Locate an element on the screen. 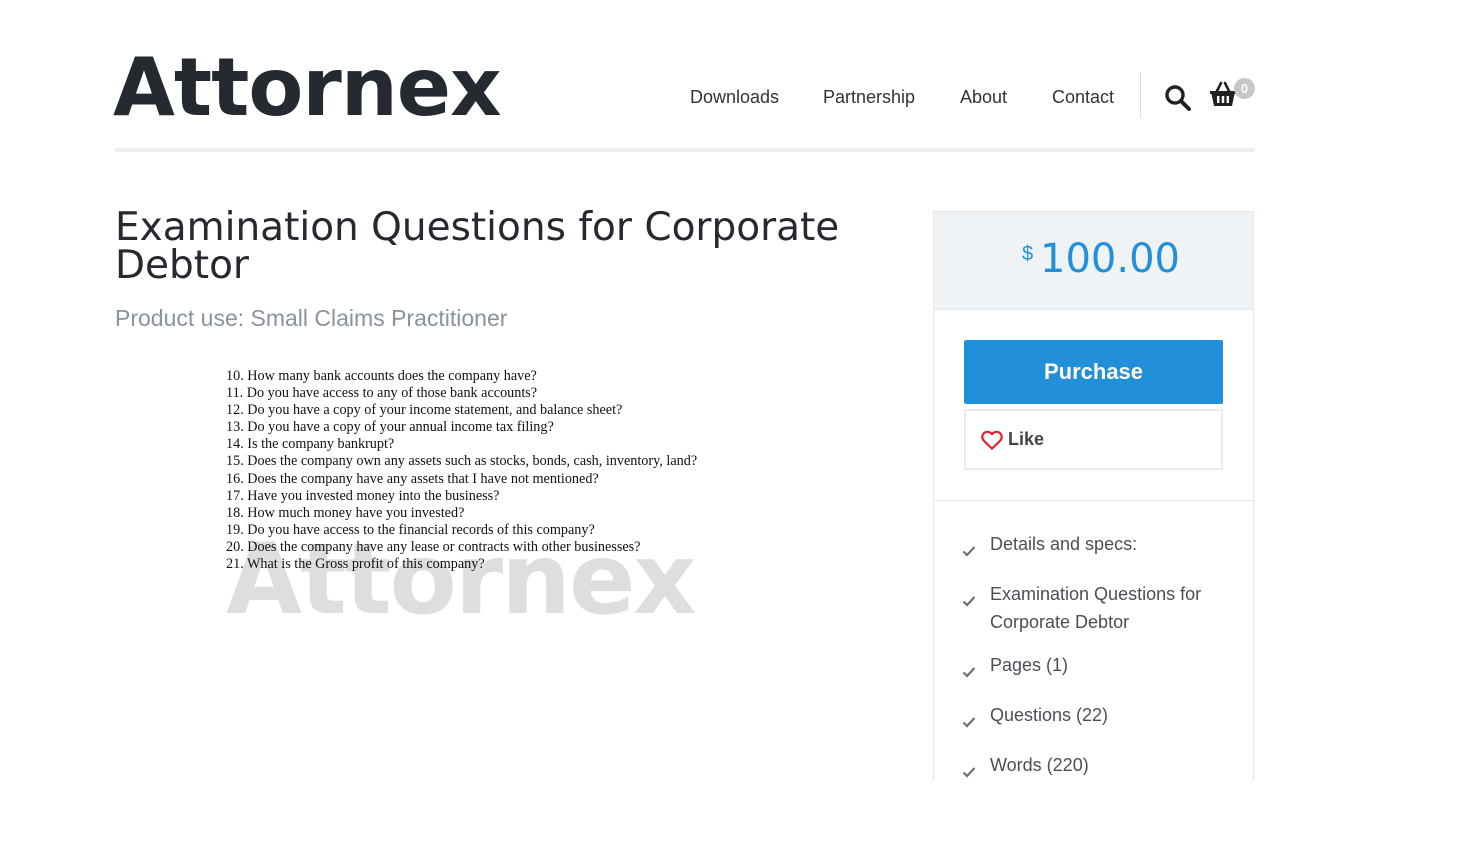 This screenshot has width=1475, height=867. preview-question: 18. How much money have you invested? is located at coordinates (345, 512).